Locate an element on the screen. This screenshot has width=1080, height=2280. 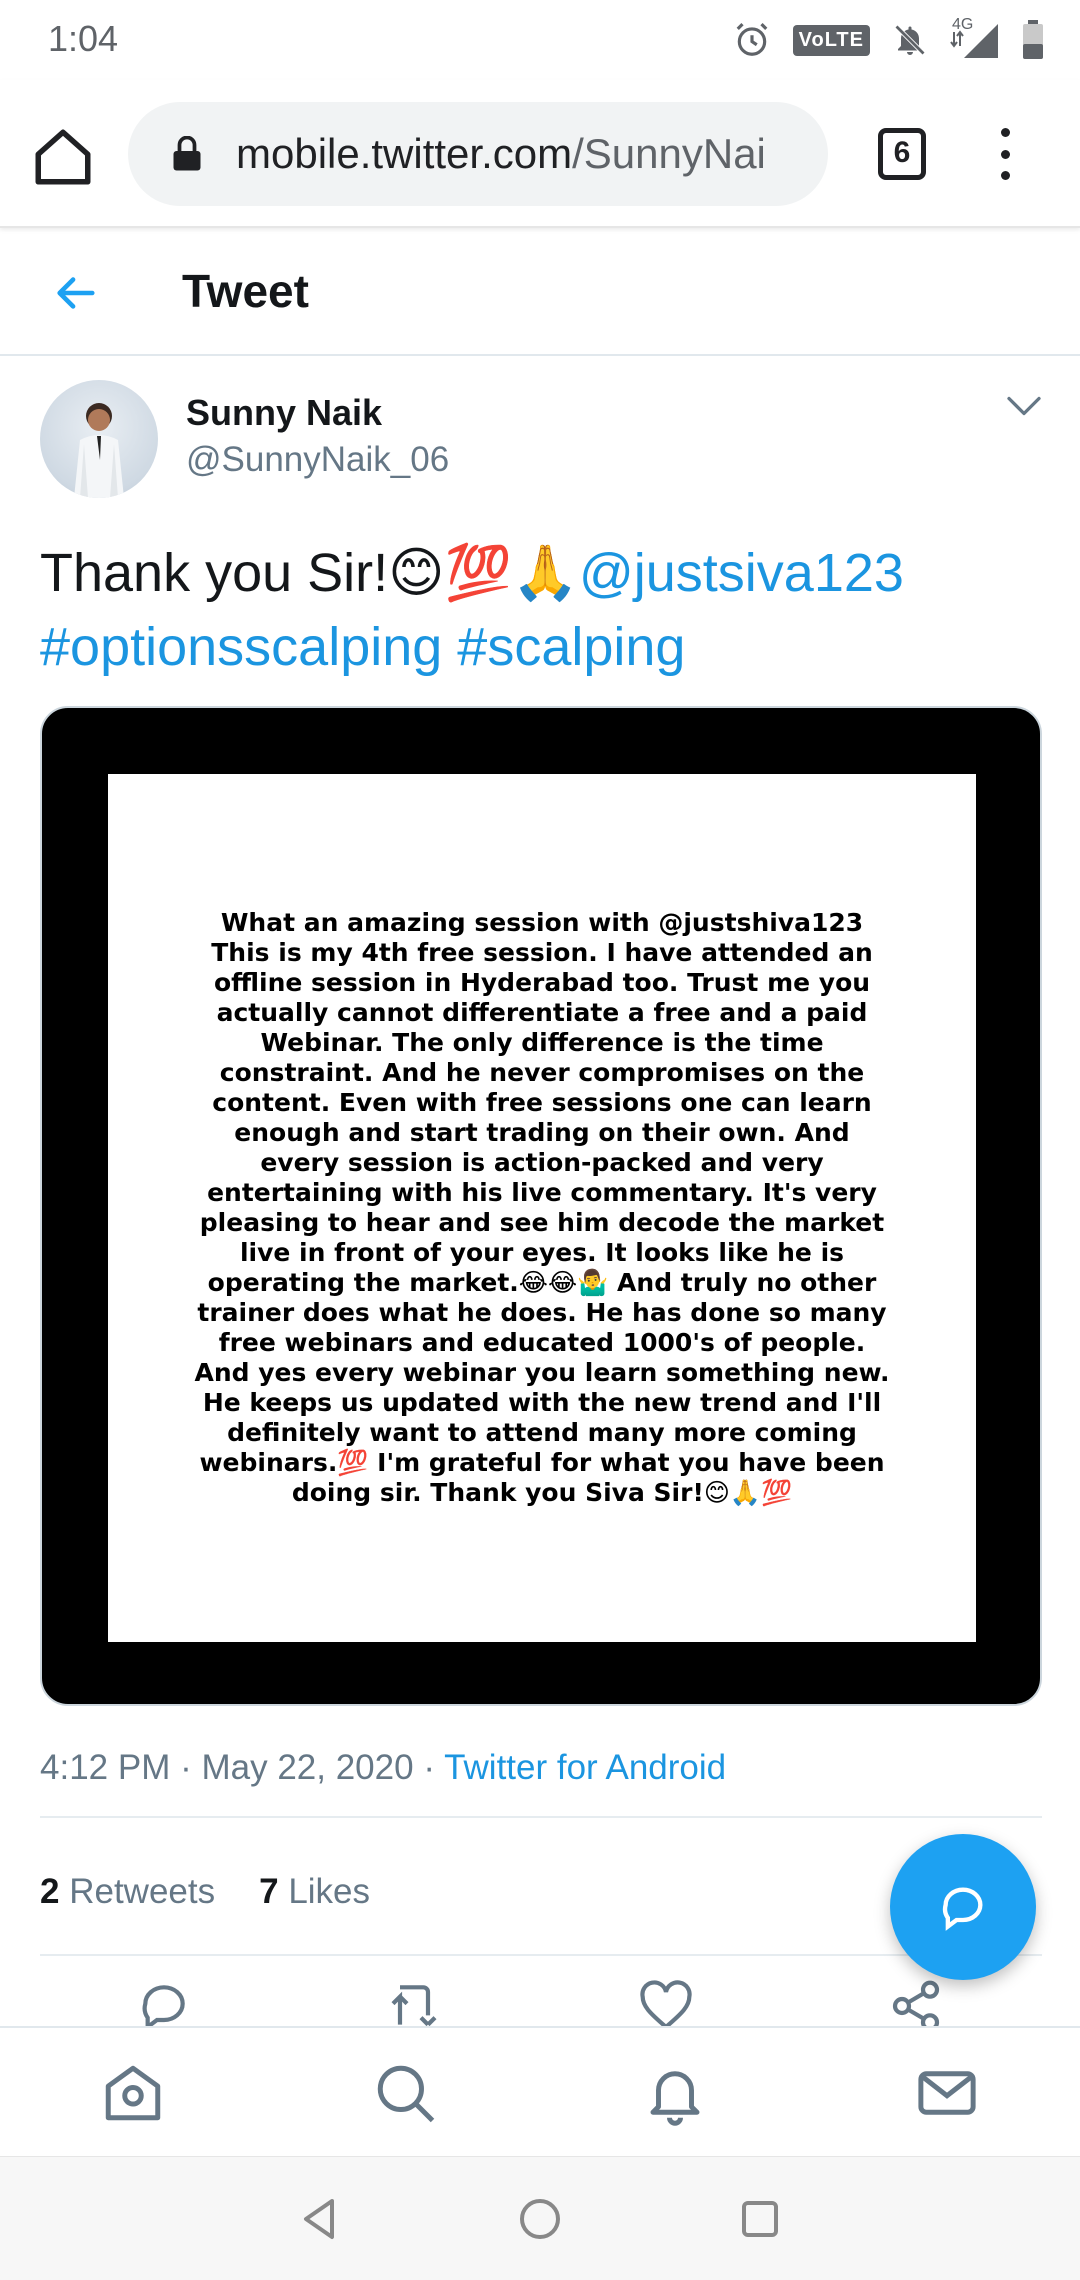
status-bar: 1:04 VoLTE 4G is located at coordinates (540, 40).